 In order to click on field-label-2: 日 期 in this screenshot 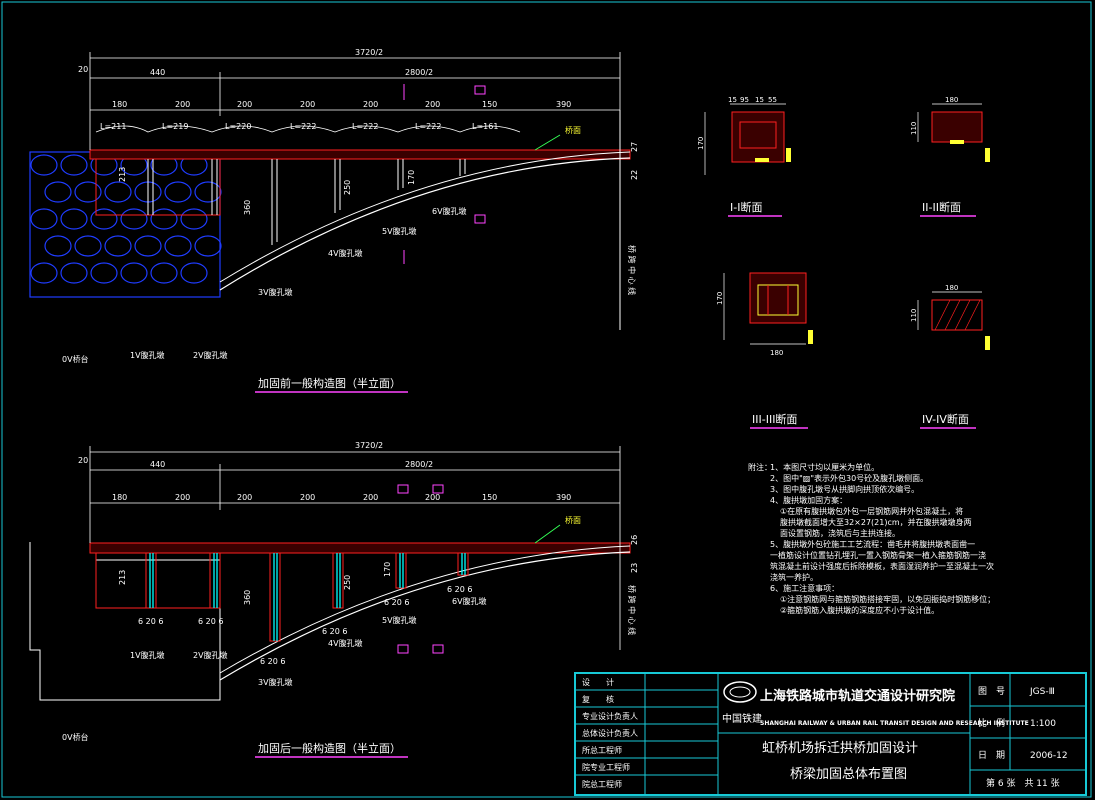, I will do `click(991, 755)`.